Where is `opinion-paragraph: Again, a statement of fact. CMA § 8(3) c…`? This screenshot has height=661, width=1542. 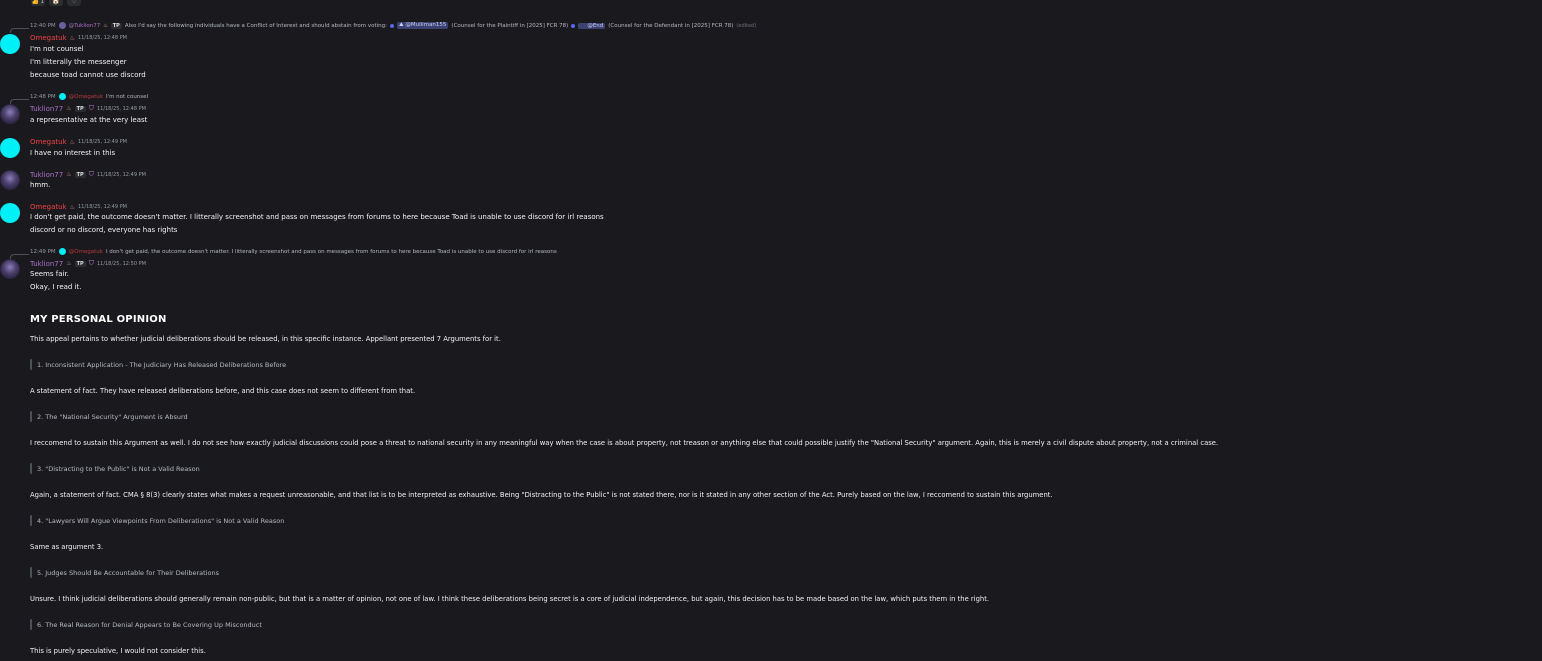
opinion-paragraph: Again, a statement of fact. CMA § 8(3) c… is located at coordinates (541, 495).